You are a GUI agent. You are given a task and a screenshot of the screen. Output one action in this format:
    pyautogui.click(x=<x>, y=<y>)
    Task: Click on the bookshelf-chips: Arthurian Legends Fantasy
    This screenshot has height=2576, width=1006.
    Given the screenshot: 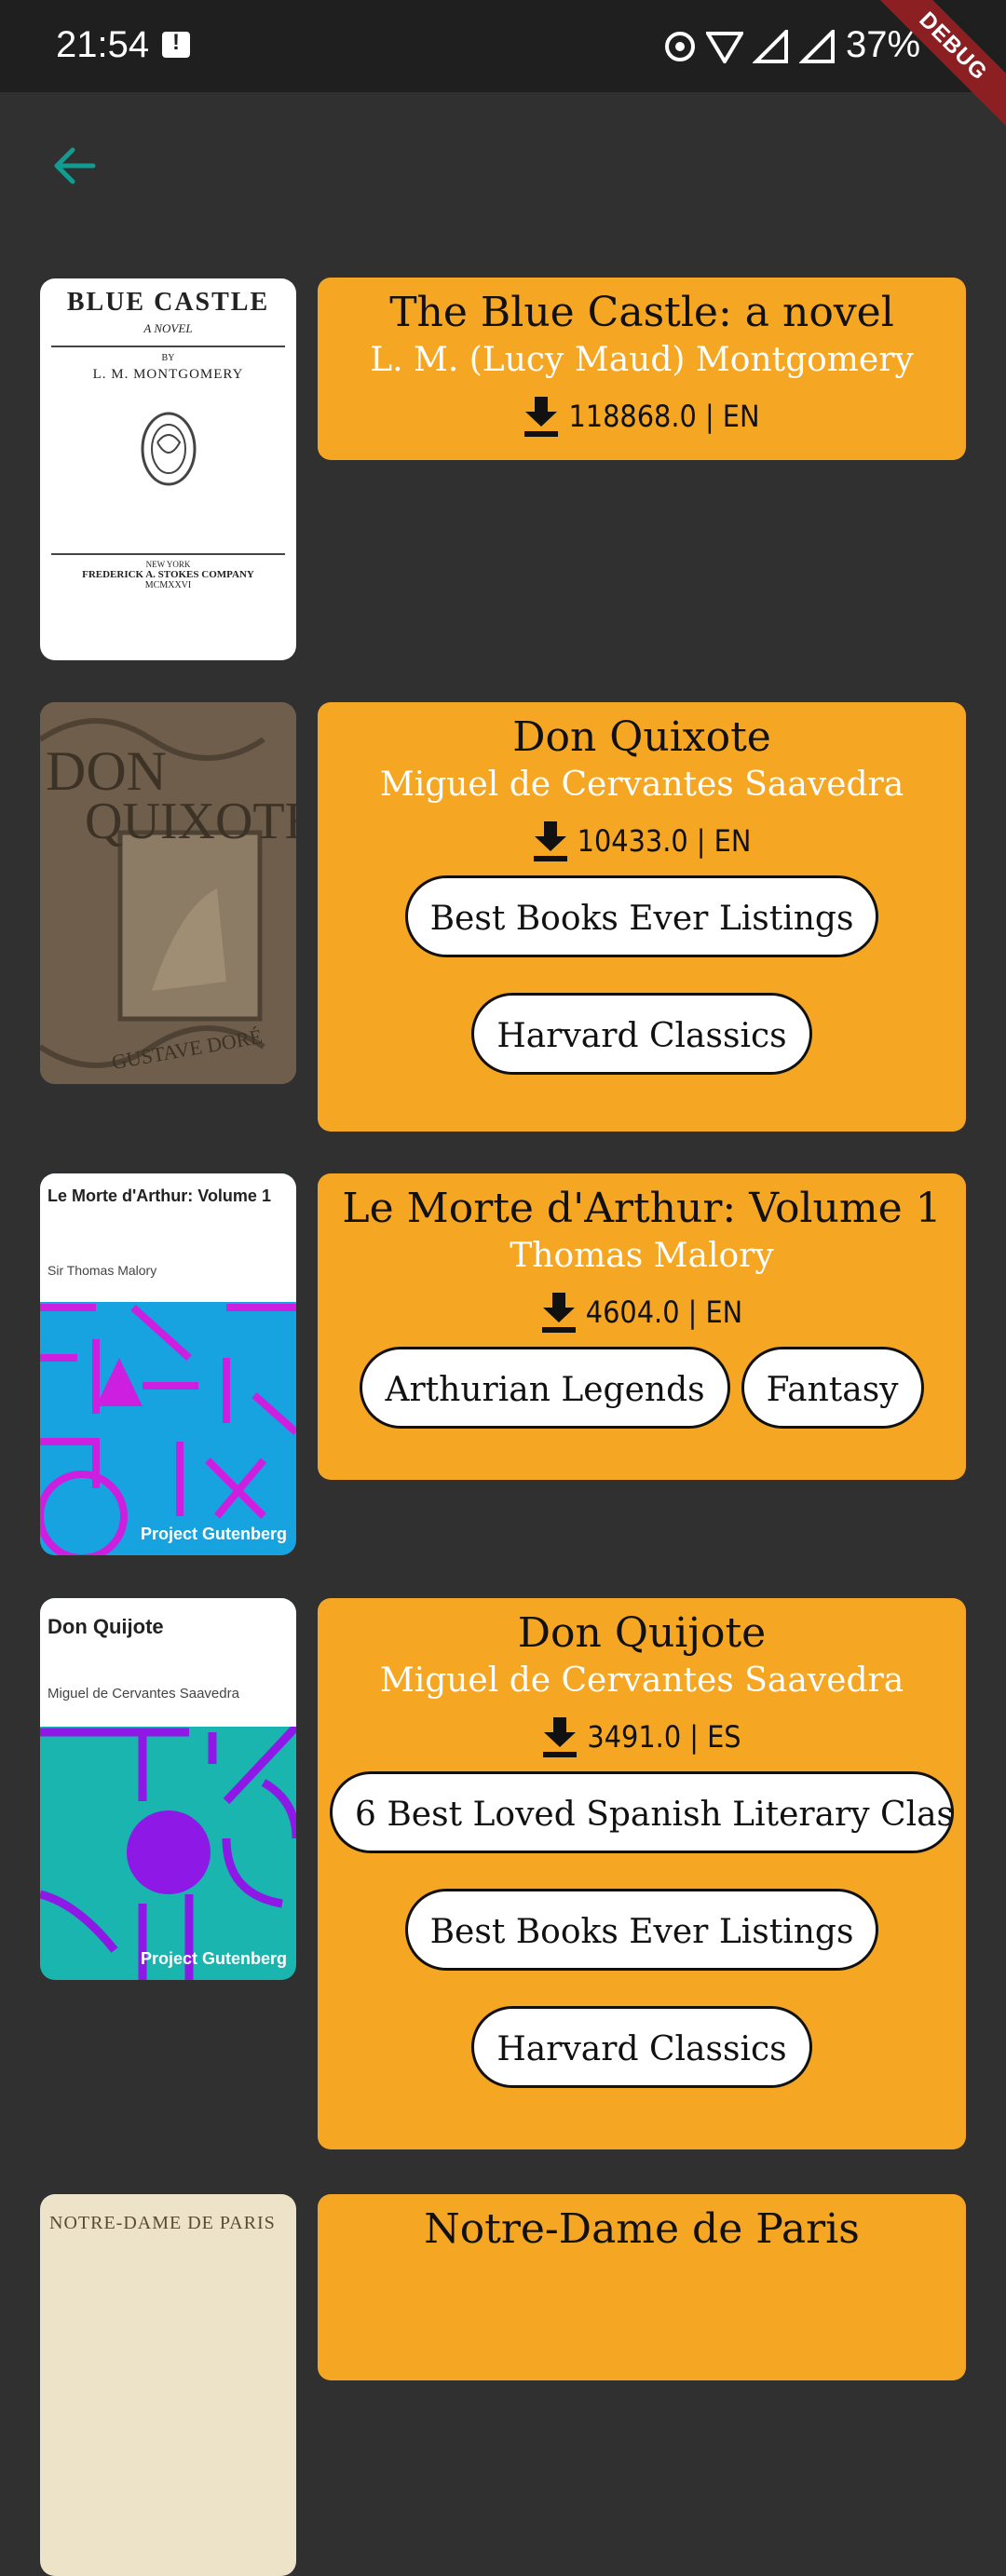 What is the action you would take?
    pyautogui.click(x=642, y=1382)
    